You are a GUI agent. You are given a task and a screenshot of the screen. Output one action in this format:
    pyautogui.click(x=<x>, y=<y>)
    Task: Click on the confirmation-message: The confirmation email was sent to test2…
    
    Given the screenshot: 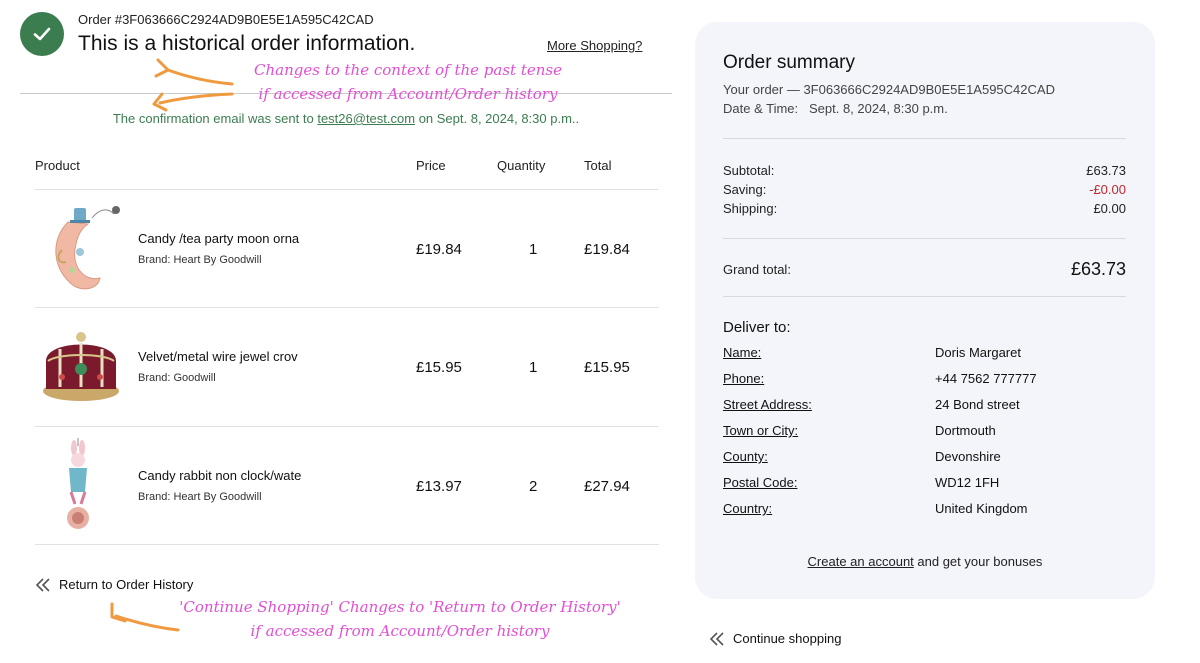 What is the action you would take?
    pyautogui.click(x=346, y=118)
    